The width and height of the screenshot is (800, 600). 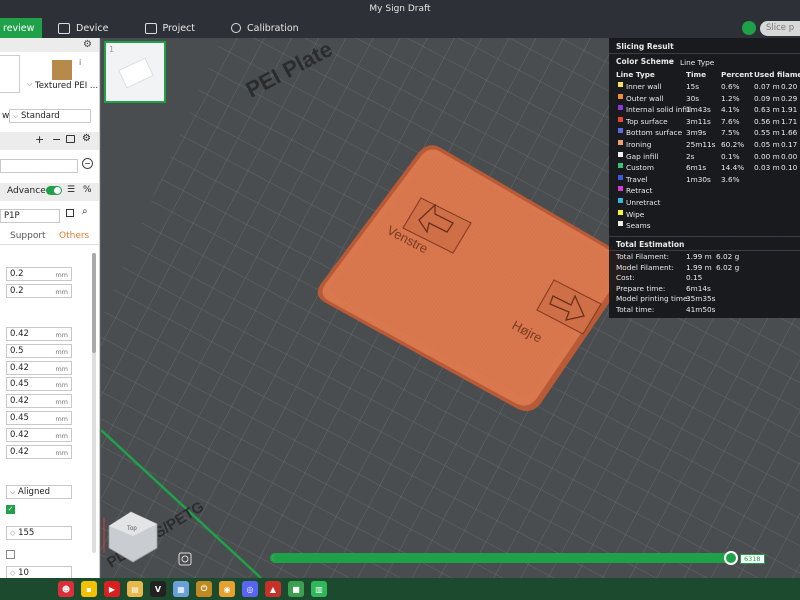 What do you see at coordinates (26, 533) in the screenshot?
I see `stepper-value: 155` at bounding box center [26, 533].